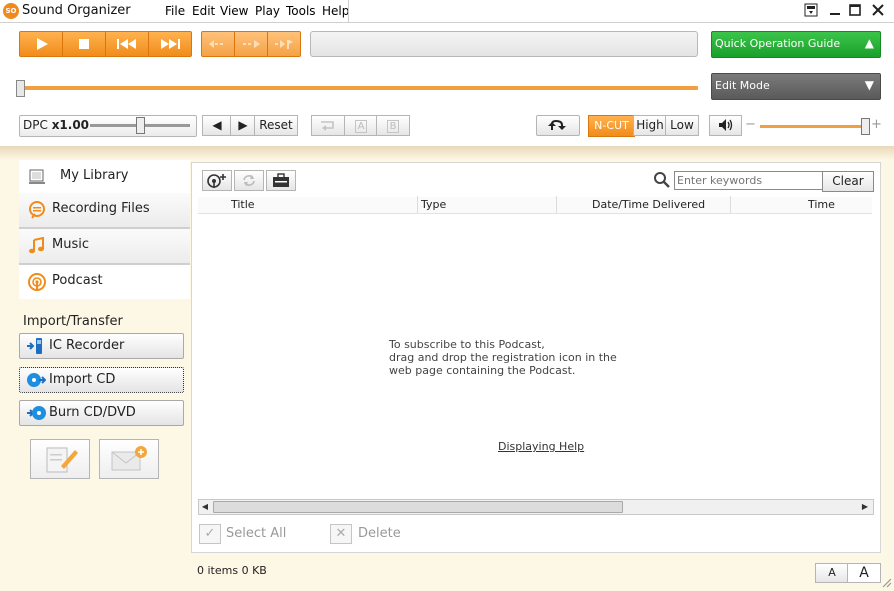 The width and height of the screenshot is (894, 591). What do you see at coordinates (750, 124) in the screenshot?
I see `volume-minus-icon: −` at bounding box center [750, 124].